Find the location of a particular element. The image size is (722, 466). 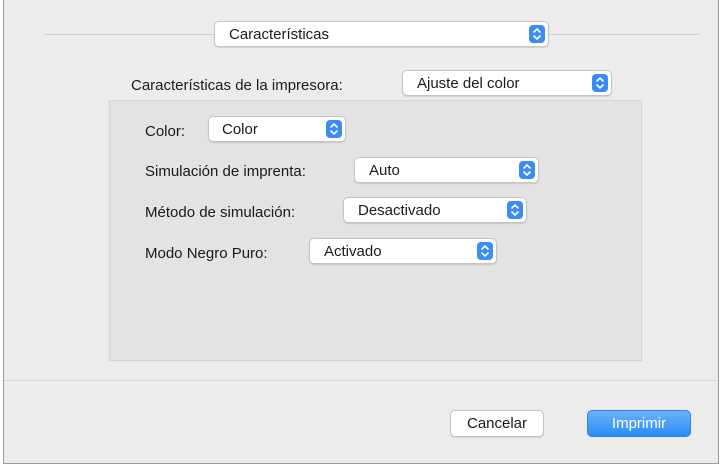

section-select: Características is located at coordinates (381, 34).